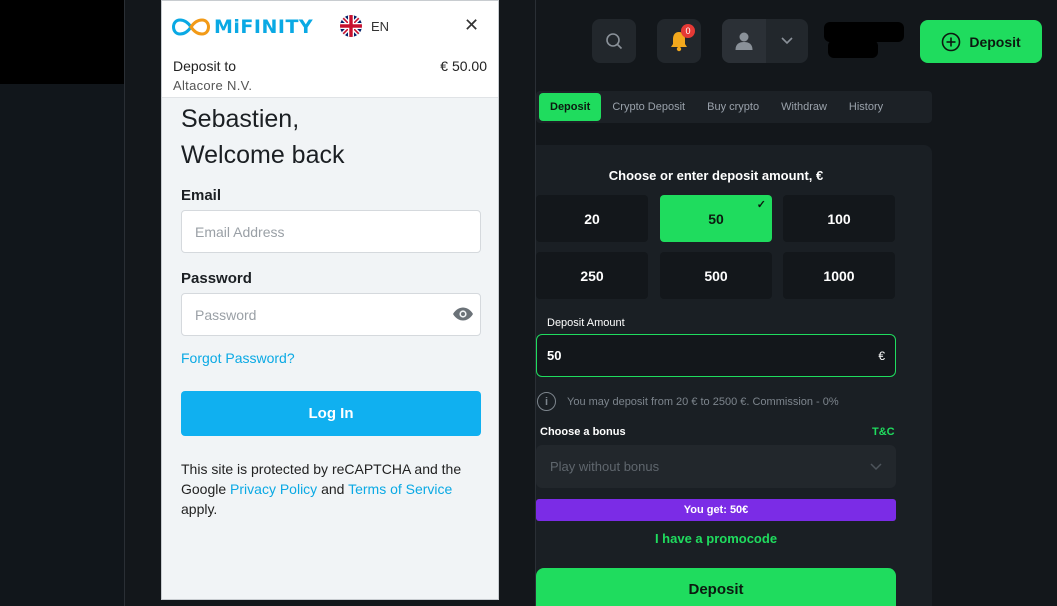 This screenshot has height=606, width=1057. I want to click on amount-option-100: 100, so click(839, 218).